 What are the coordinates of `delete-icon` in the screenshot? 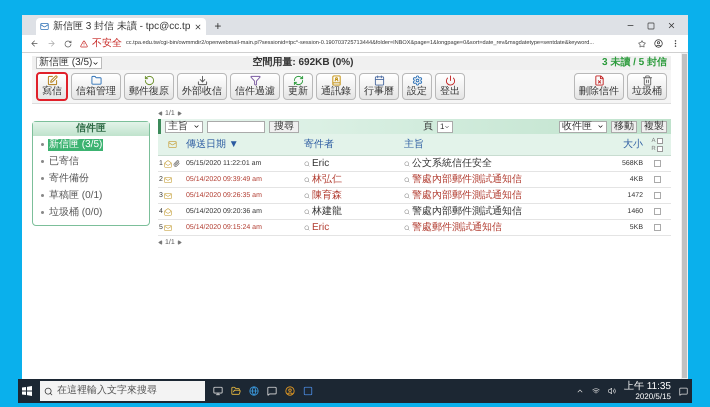 It's located at (599, 80).